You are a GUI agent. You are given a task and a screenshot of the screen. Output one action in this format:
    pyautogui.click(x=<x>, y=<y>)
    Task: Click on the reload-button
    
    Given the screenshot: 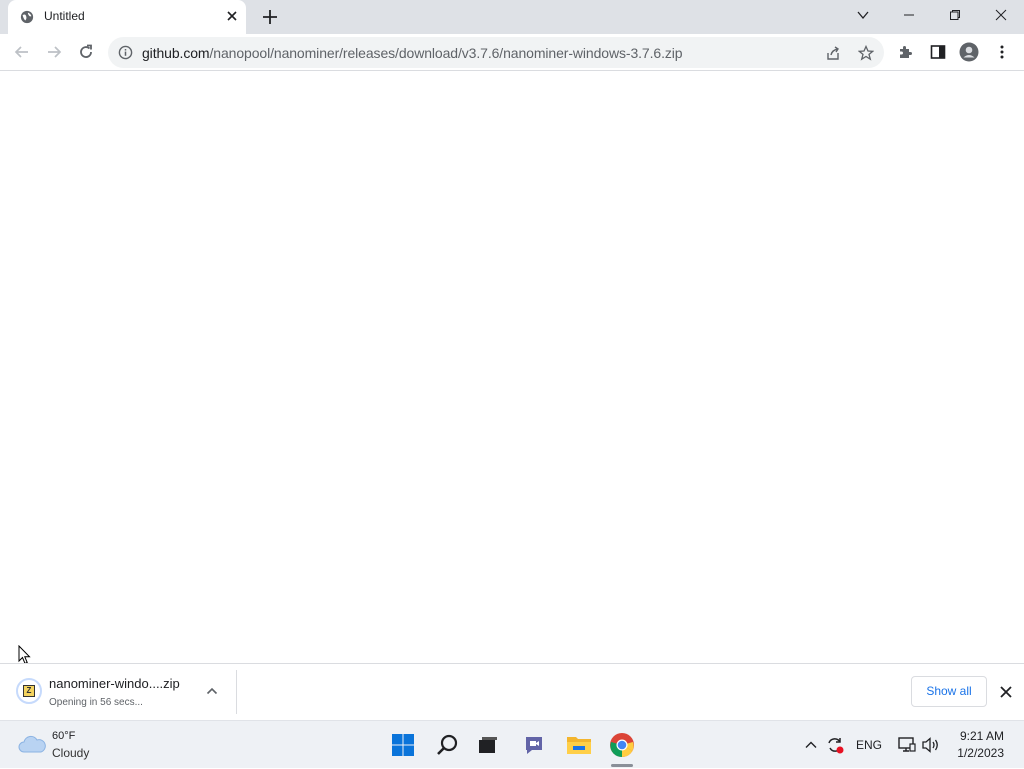 What is the action you would take?
    pyautogui.click(x=86, y=52)
    